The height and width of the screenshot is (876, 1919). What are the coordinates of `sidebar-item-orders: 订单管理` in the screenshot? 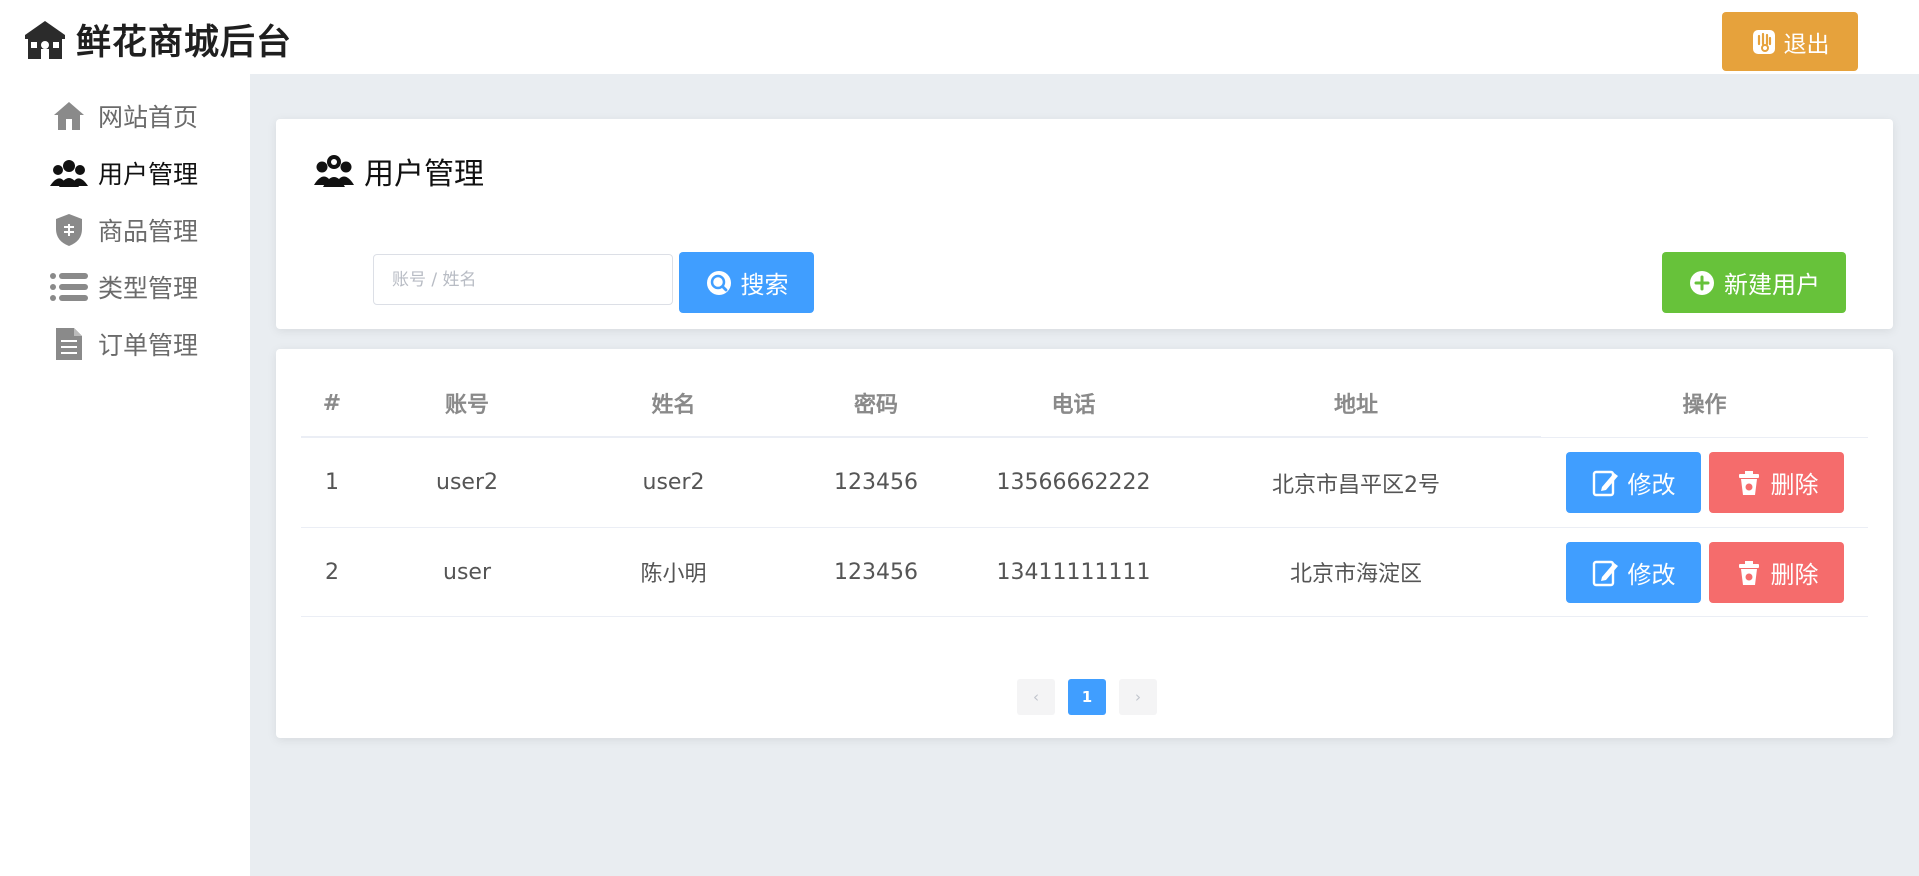 It's located at (124, 344).